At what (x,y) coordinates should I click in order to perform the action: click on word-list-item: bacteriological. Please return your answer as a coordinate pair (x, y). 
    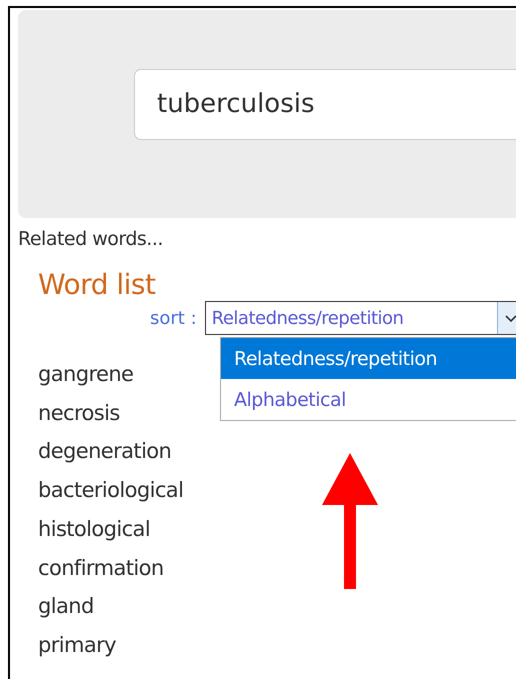
    Looking at the image, I should click on (111, 490).